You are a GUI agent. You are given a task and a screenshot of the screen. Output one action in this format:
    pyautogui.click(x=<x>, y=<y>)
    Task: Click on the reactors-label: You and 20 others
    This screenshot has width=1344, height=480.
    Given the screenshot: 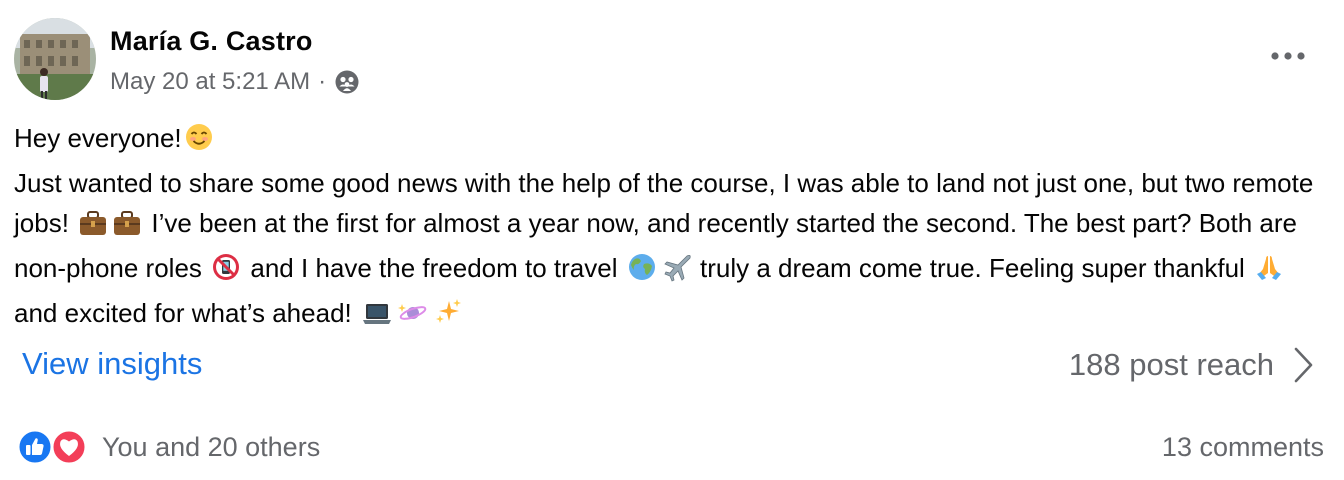 What is the action you would take?
    pyautogui.click(x=211, y=447)
    